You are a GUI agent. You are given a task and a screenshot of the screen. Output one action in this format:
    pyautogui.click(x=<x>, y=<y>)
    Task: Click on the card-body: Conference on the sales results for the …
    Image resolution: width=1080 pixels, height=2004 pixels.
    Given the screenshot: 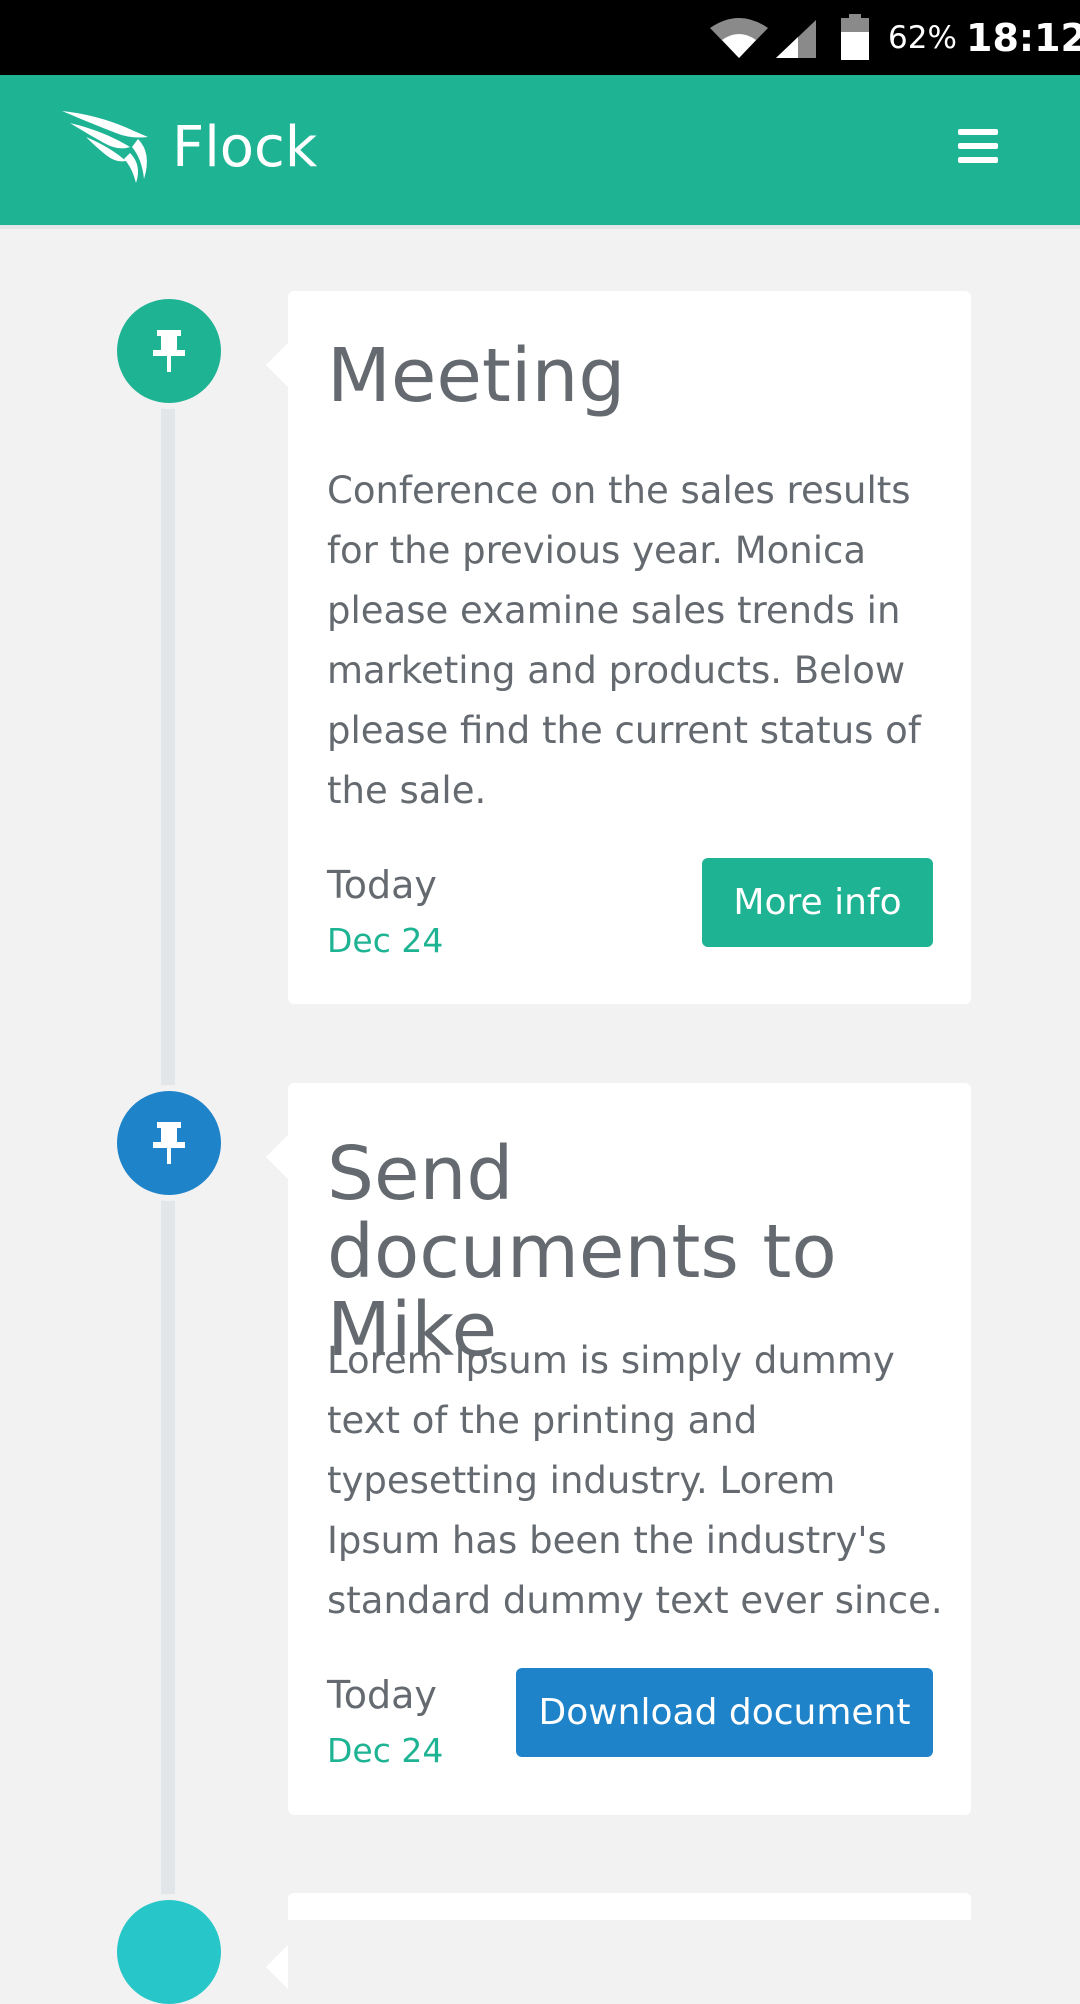 What is the action you would take?
    pyautogui.click(x=624, y=640)
    